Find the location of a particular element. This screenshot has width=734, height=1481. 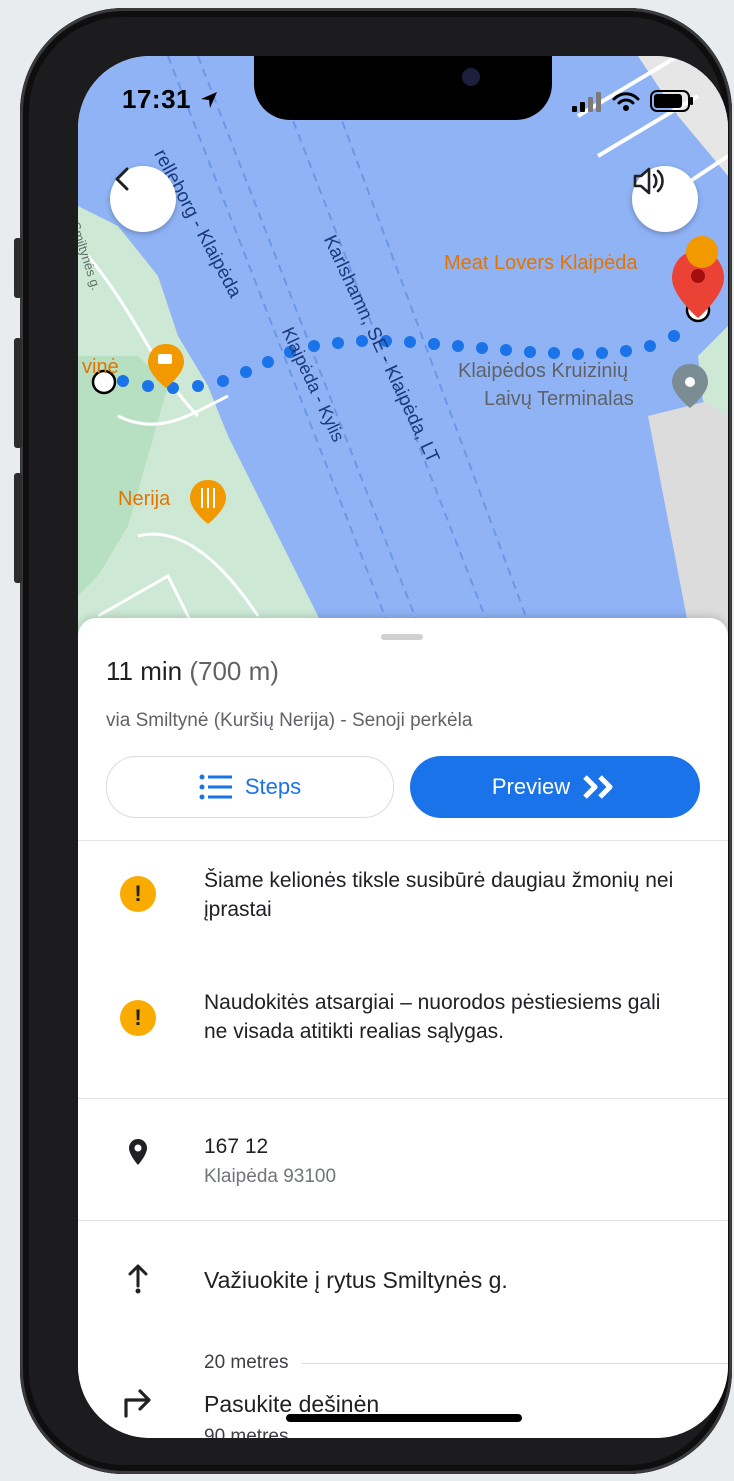

step-1-distance: 20 metres is located at coordinates (466, 1363).